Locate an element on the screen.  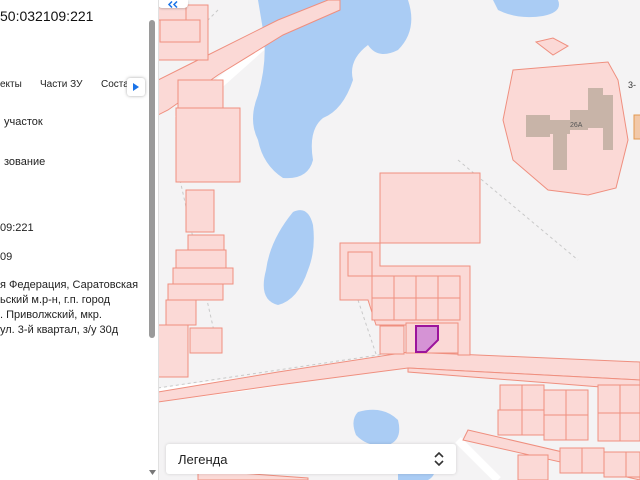
lake-middle is located at coordinates (288, 257).